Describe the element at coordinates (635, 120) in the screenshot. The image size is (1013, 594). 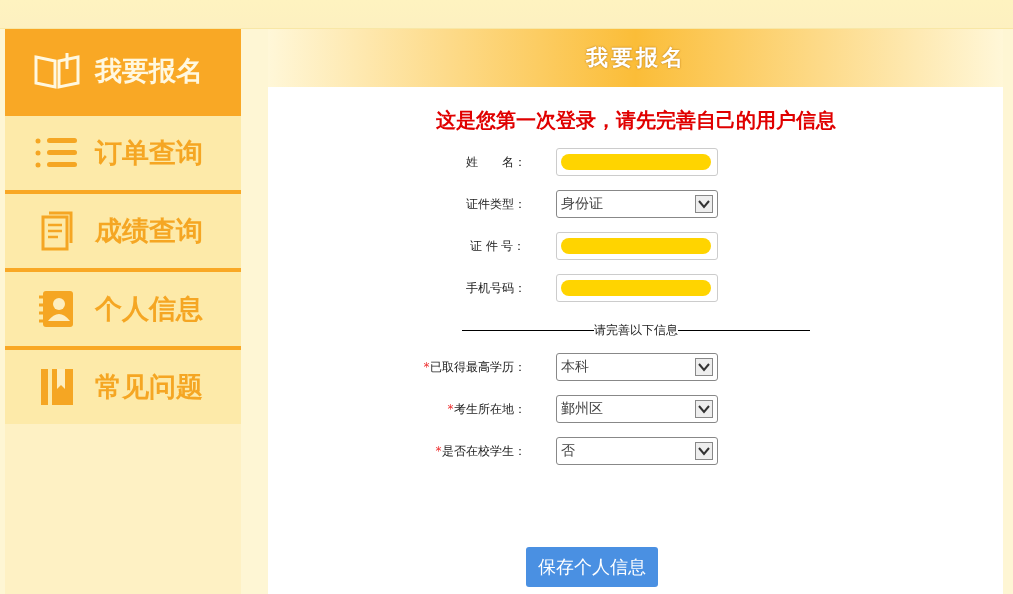
I see `notice-text: 这是您第一次登录，请先完善自己的用户信息` at that location.